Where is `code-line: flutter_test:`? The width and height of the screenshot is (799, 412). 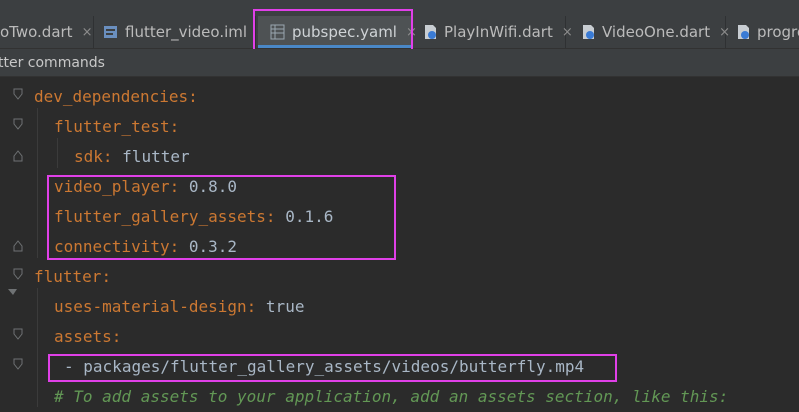
code-line: flutter_test: is located at coordinates (117, 126).